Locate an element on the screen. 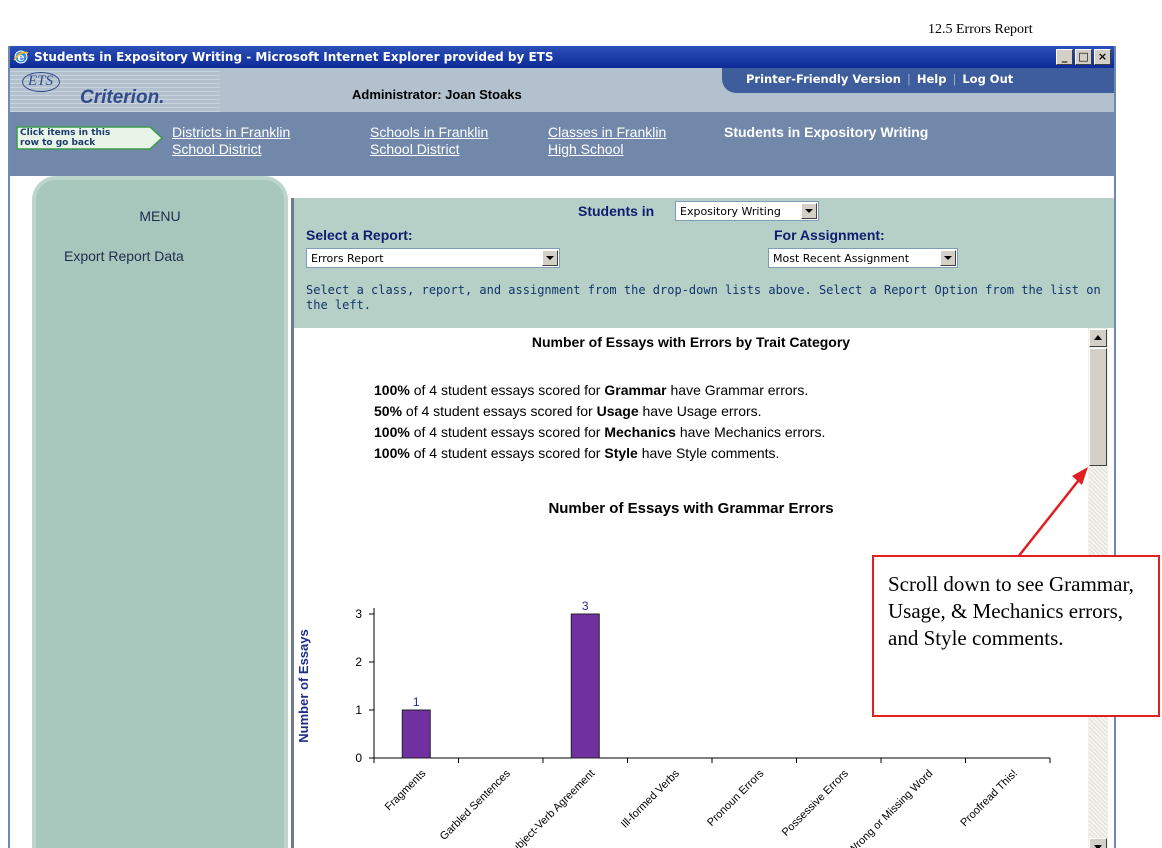 Image resolution: width=1162 pixels, height=848 pixels. log-out-link: Log Out is located at coordinates (987, 79).